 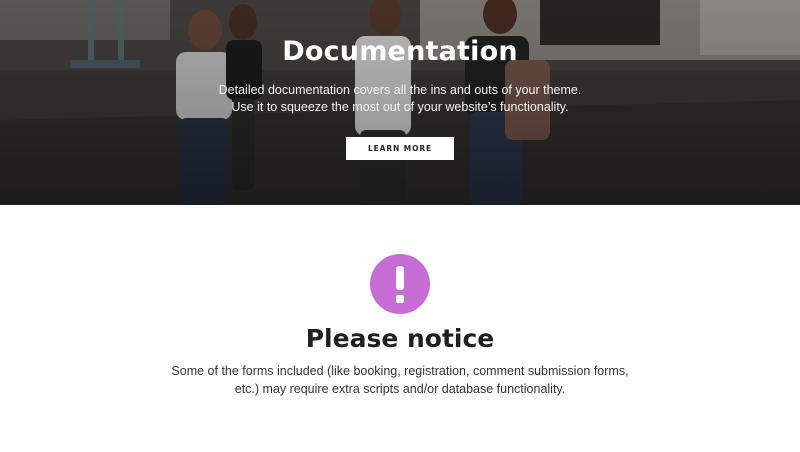 What do you see at coordinates (400, 51) in the screenshot?
I see `hero-title: Documentation` at bounding box center [400, 51].